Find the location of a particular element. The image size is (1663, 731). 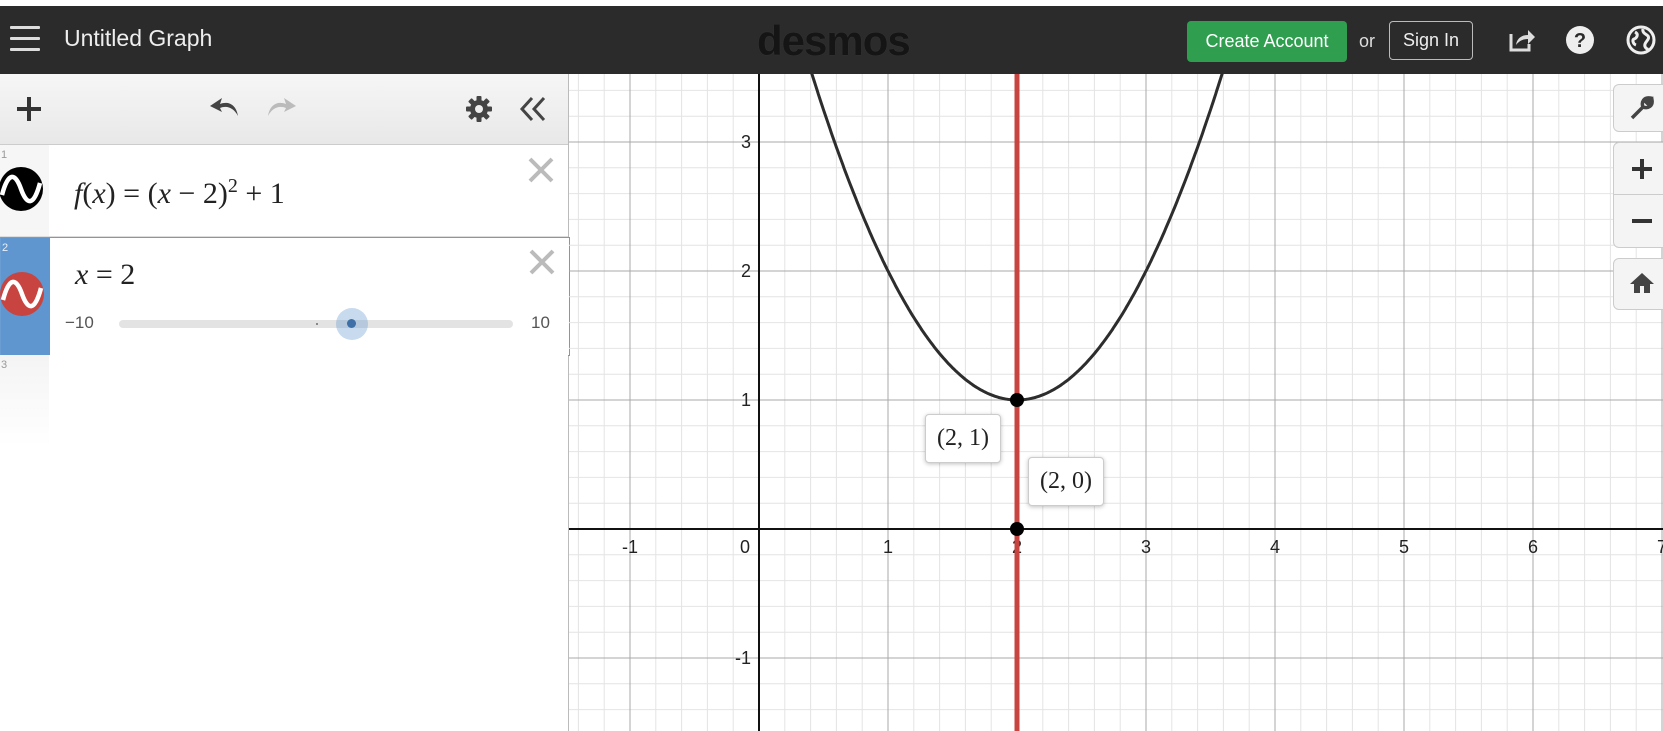

expression-formula: x = 2 is located at coordinates (105, 275).